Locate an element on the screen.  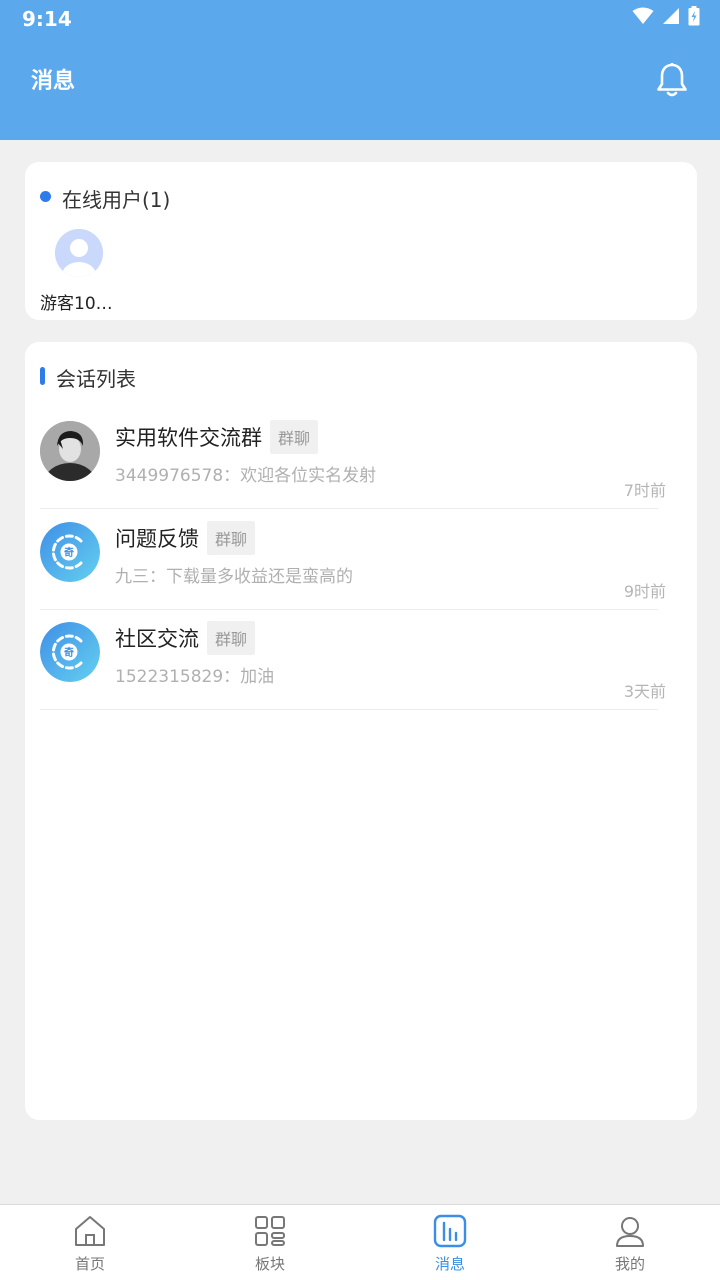
nav-label-mine: 我的 is located at coordinates (629, 1264).